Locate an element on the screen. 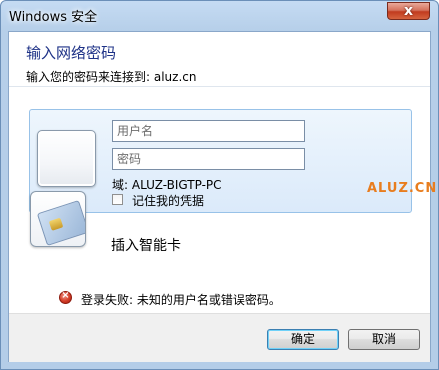 The image size is (439, 370). card-shape is located at coordinates (60, 223).